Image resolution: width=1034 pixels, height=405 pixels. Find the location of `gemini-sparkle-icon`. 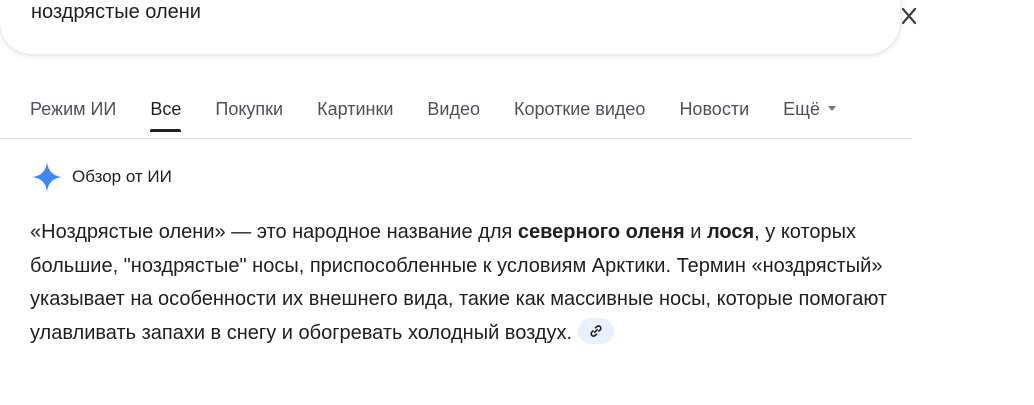

gemini-sparkle-icon is located at coordinates (47, 177).